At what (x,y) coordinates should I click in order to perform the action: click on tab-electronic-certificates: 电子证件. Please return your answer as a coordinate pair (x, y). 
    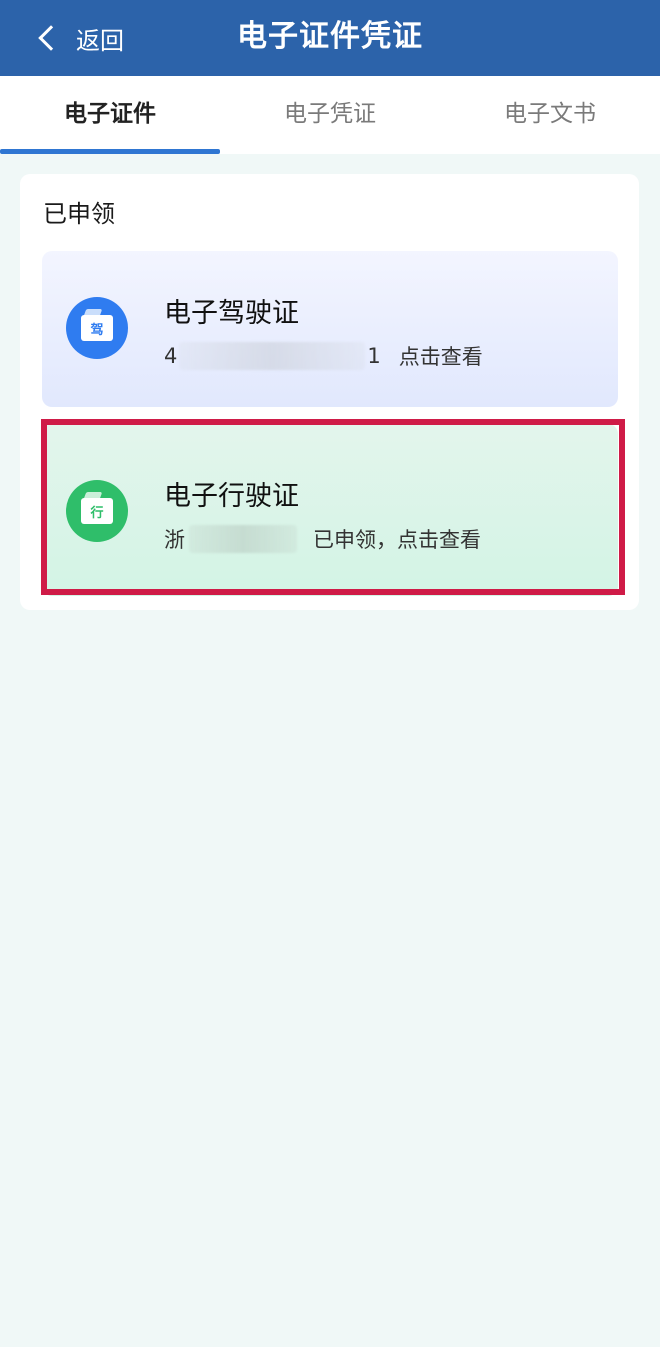
    Looking at the image, I should click on (110, 115).